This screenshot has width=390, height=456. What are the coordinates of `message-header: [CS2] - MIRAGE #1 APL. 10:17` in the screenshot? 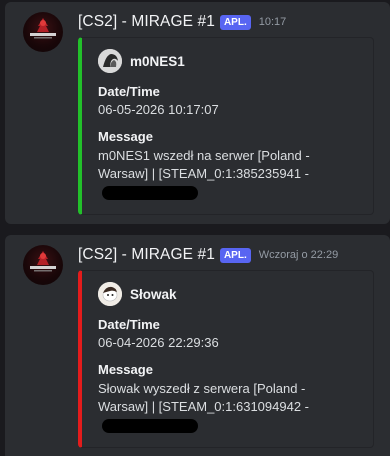 It's located at (182, 22).